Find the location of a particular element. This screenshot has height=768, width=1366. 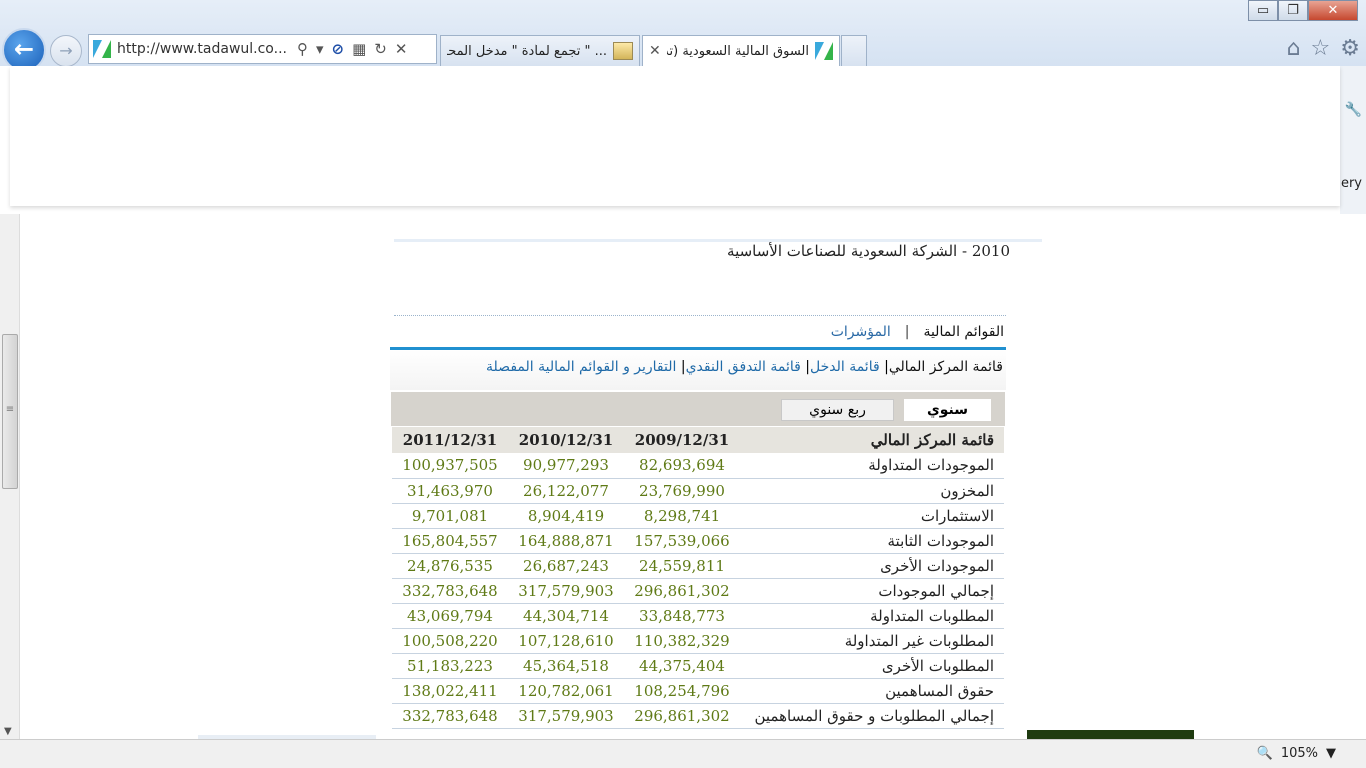

arrow-right-icon: → is located at coordinates (66, 50).